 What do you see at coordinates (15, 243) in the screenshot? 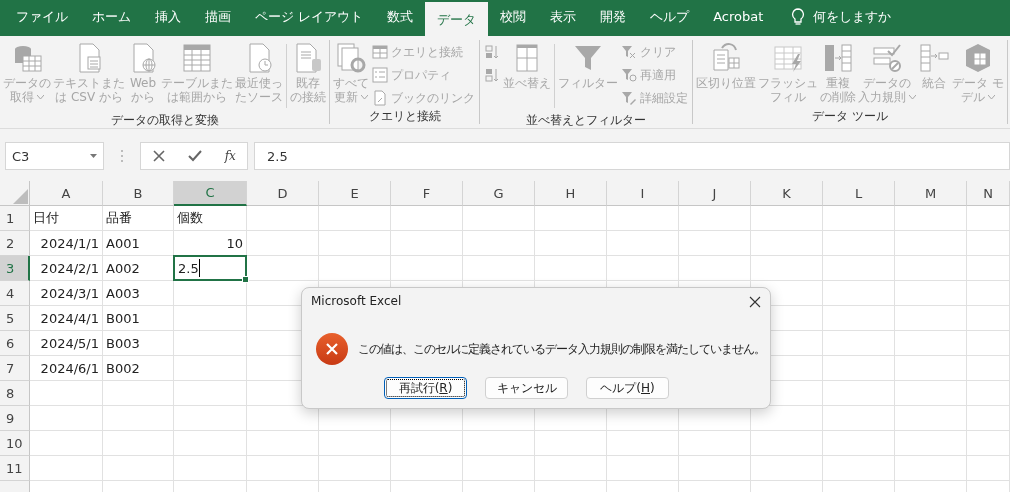
I see `row-header: 2` at bounding box center [15, 243].